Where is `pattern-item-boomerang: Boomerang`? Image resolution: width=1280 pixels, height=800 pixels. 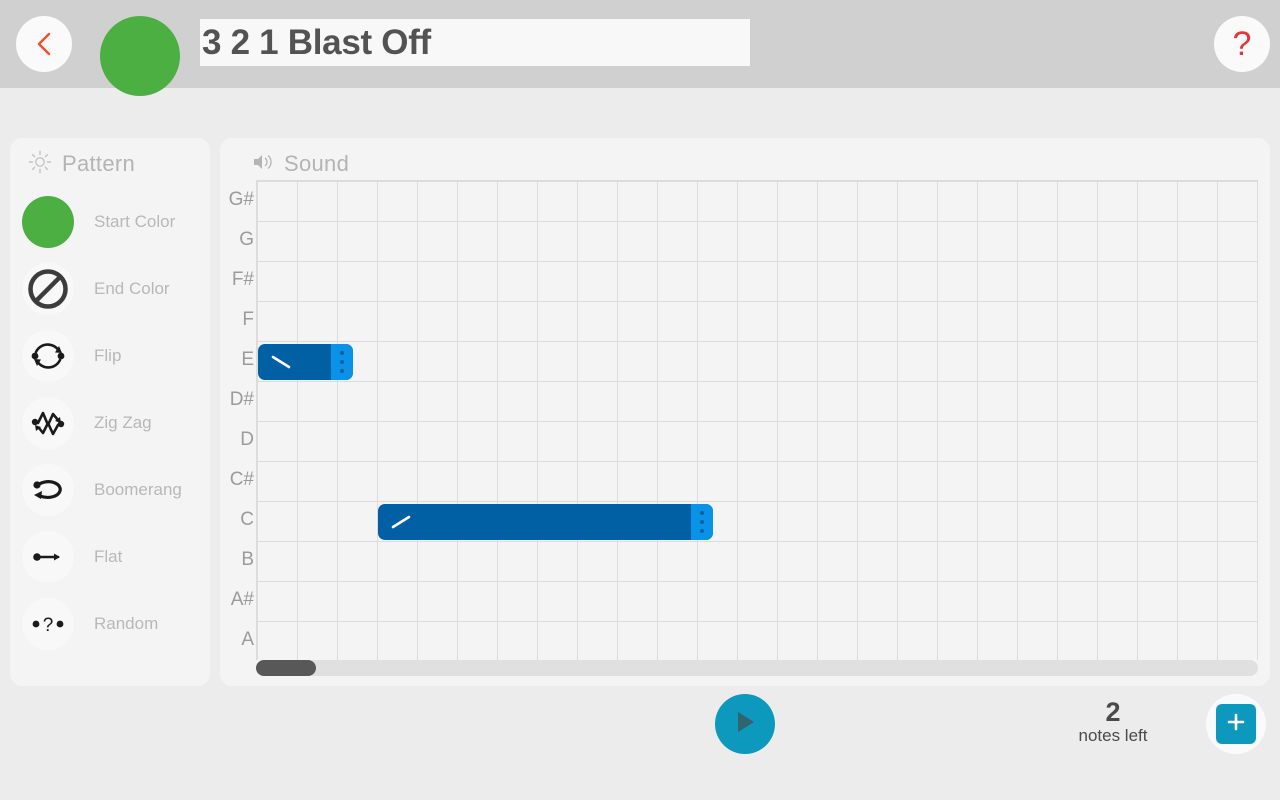 pattern-item-boomerang: Boomerang is located at coordinates (110, 489).